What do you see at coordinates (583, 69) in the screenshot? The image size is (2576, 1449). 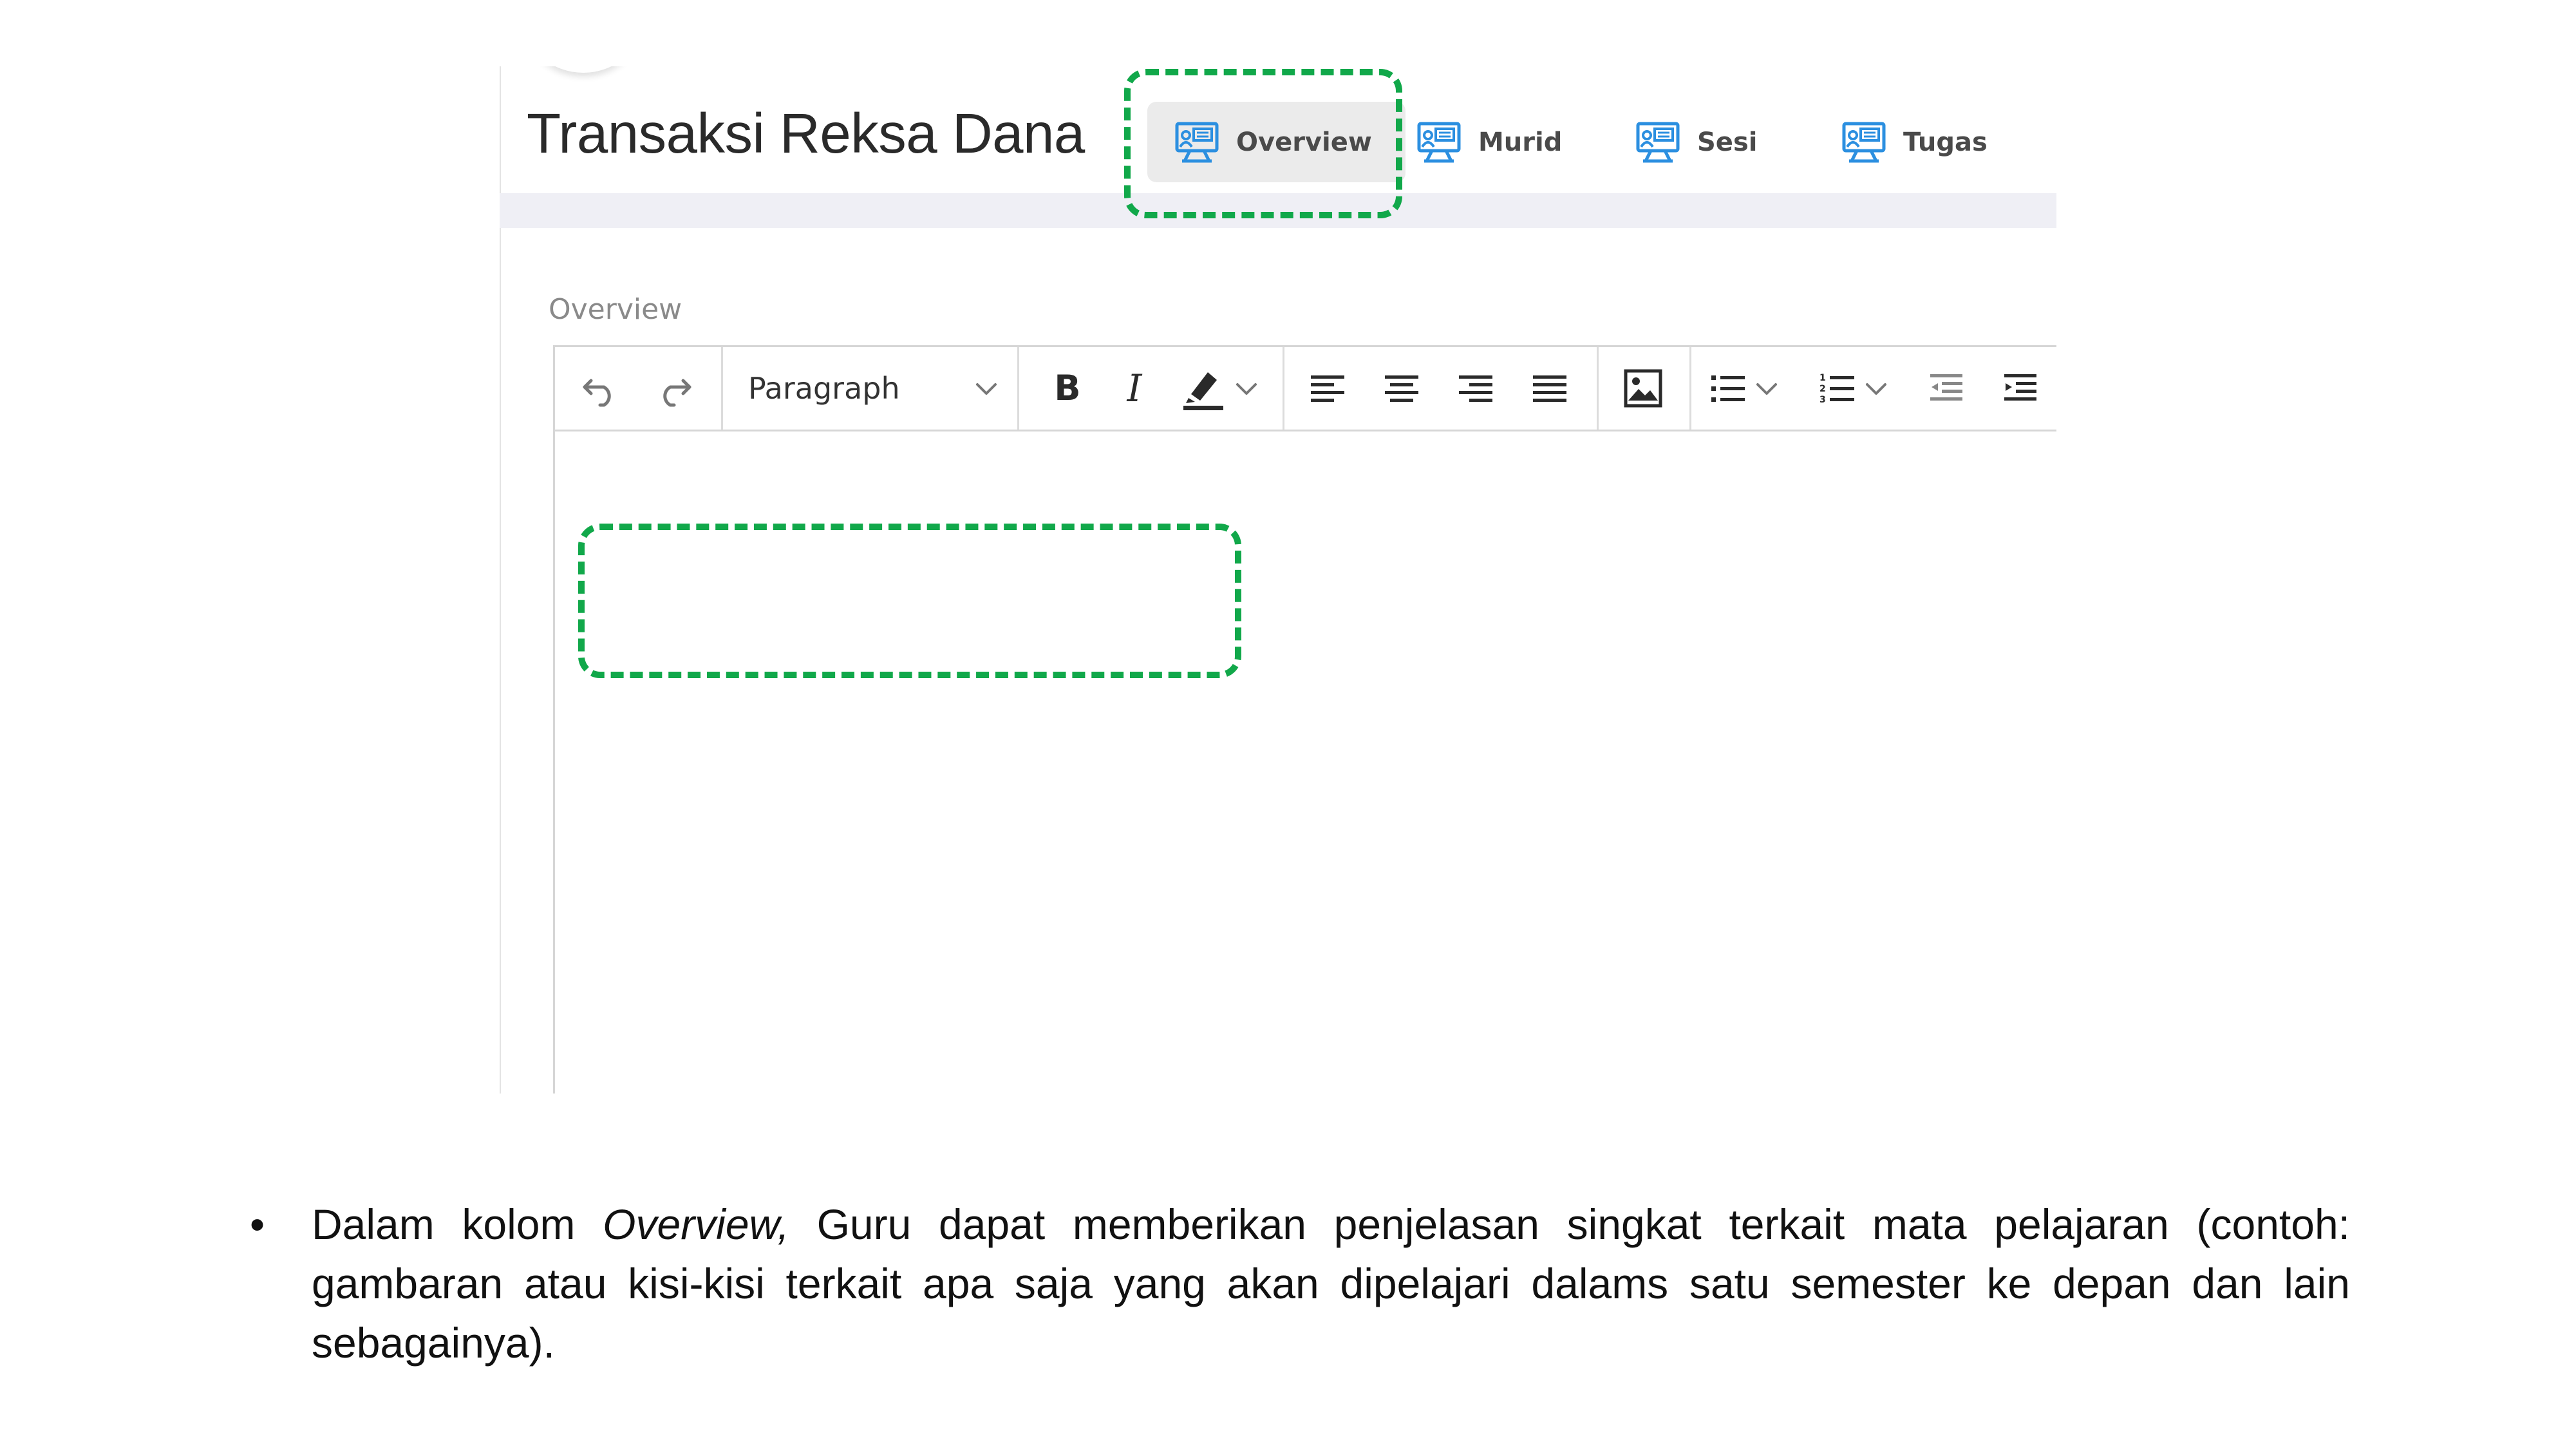 I see `avatar` at bounding box center [583, 69].